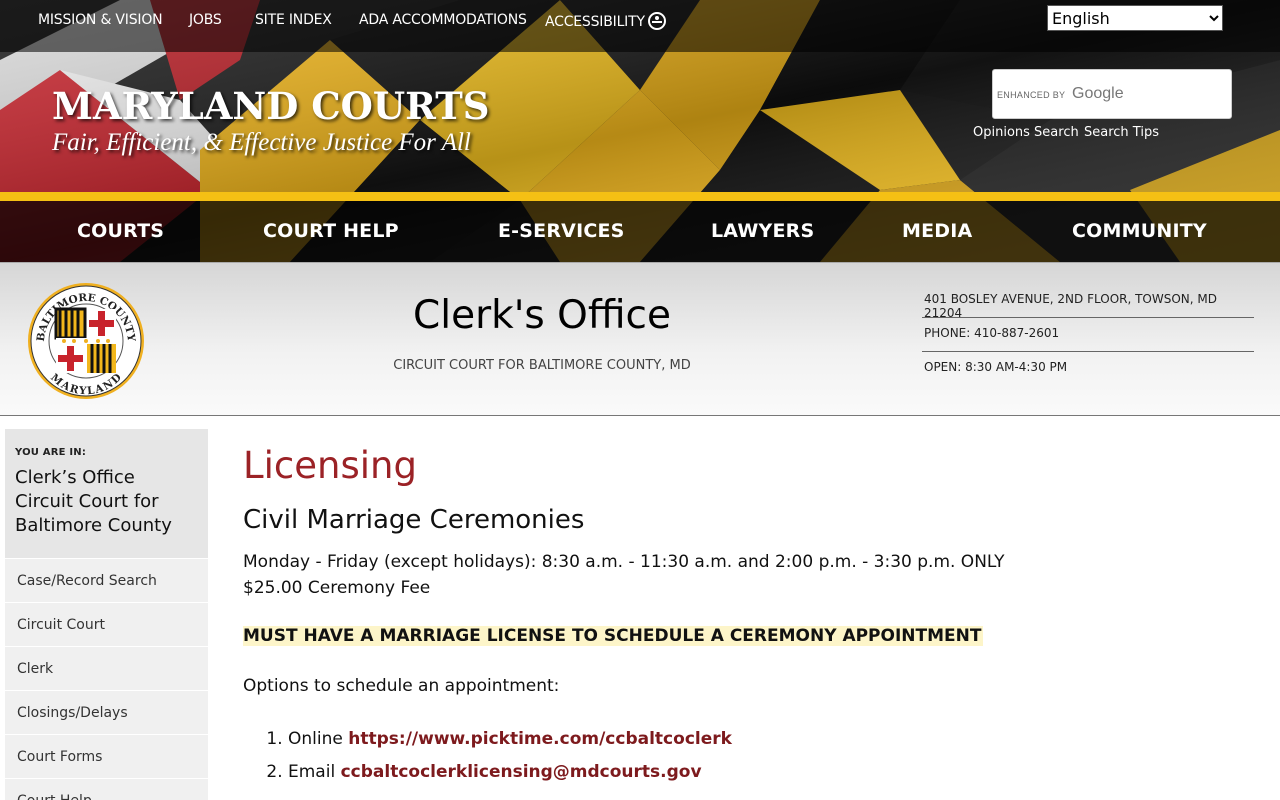 This screenshot has width=1280, height=800. Describe the element at coordinates (337, 588) in the screenshot. I see `fee-line: $25.00 Ceremony Fee` at that location.